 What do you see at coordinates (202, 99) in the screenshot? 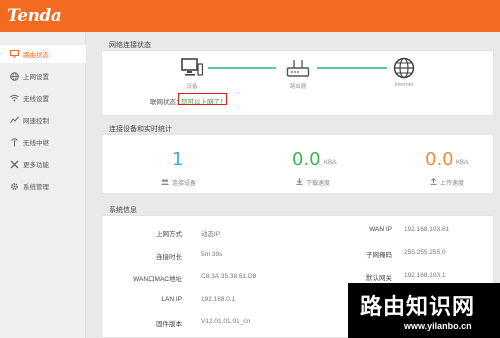
I see `status-highlight-box` at bounding box center [202, 99].